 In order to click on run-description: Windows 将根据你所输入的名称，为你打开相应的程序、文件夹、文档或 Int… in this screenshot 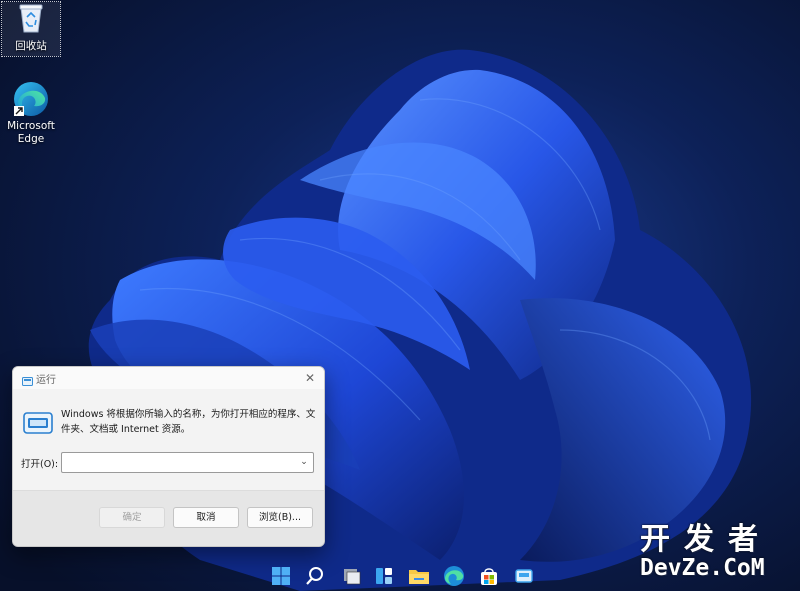, I will do `click(188, 422)`.